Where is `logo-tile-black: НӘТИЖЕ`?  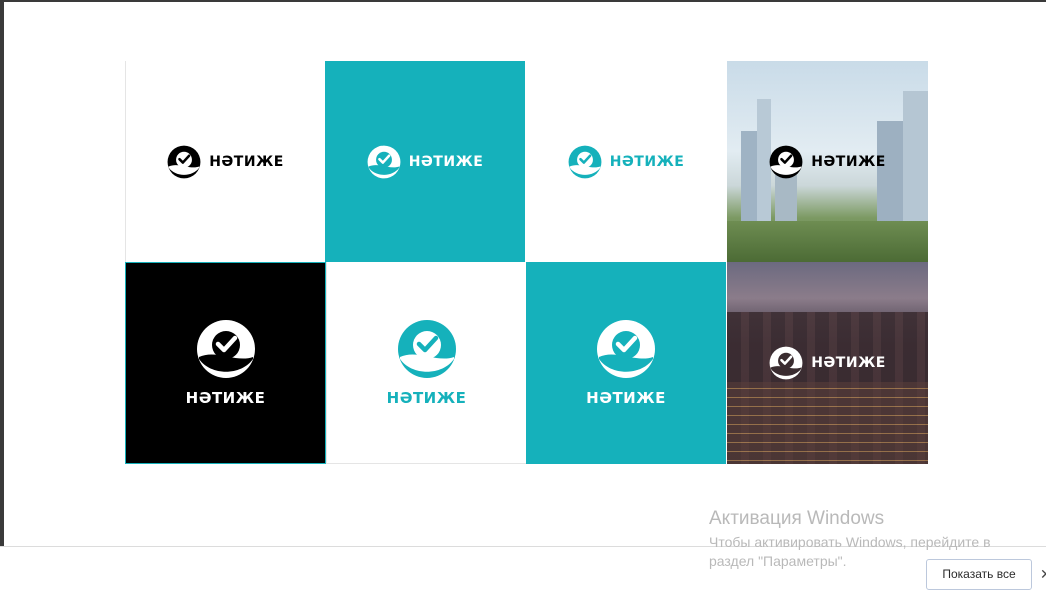
logo-tile-black: НӘТИЖЕ is located at coordinates (225, 363).